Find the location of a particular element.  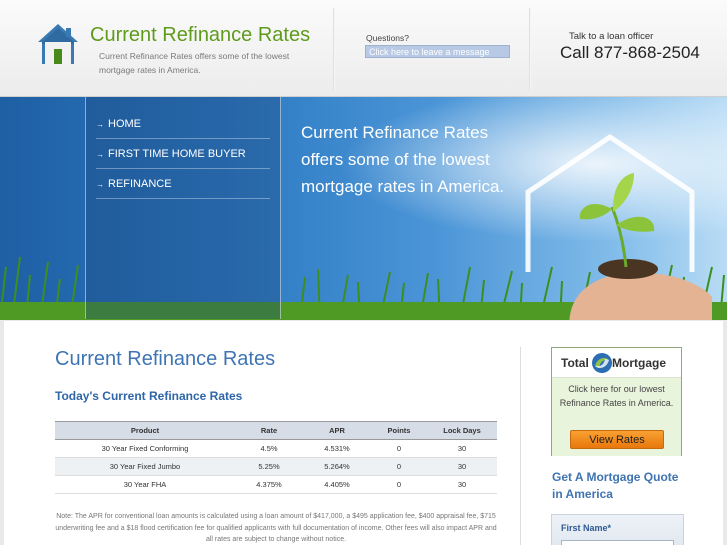

column-header: Product is located at coordinates (145, 430).